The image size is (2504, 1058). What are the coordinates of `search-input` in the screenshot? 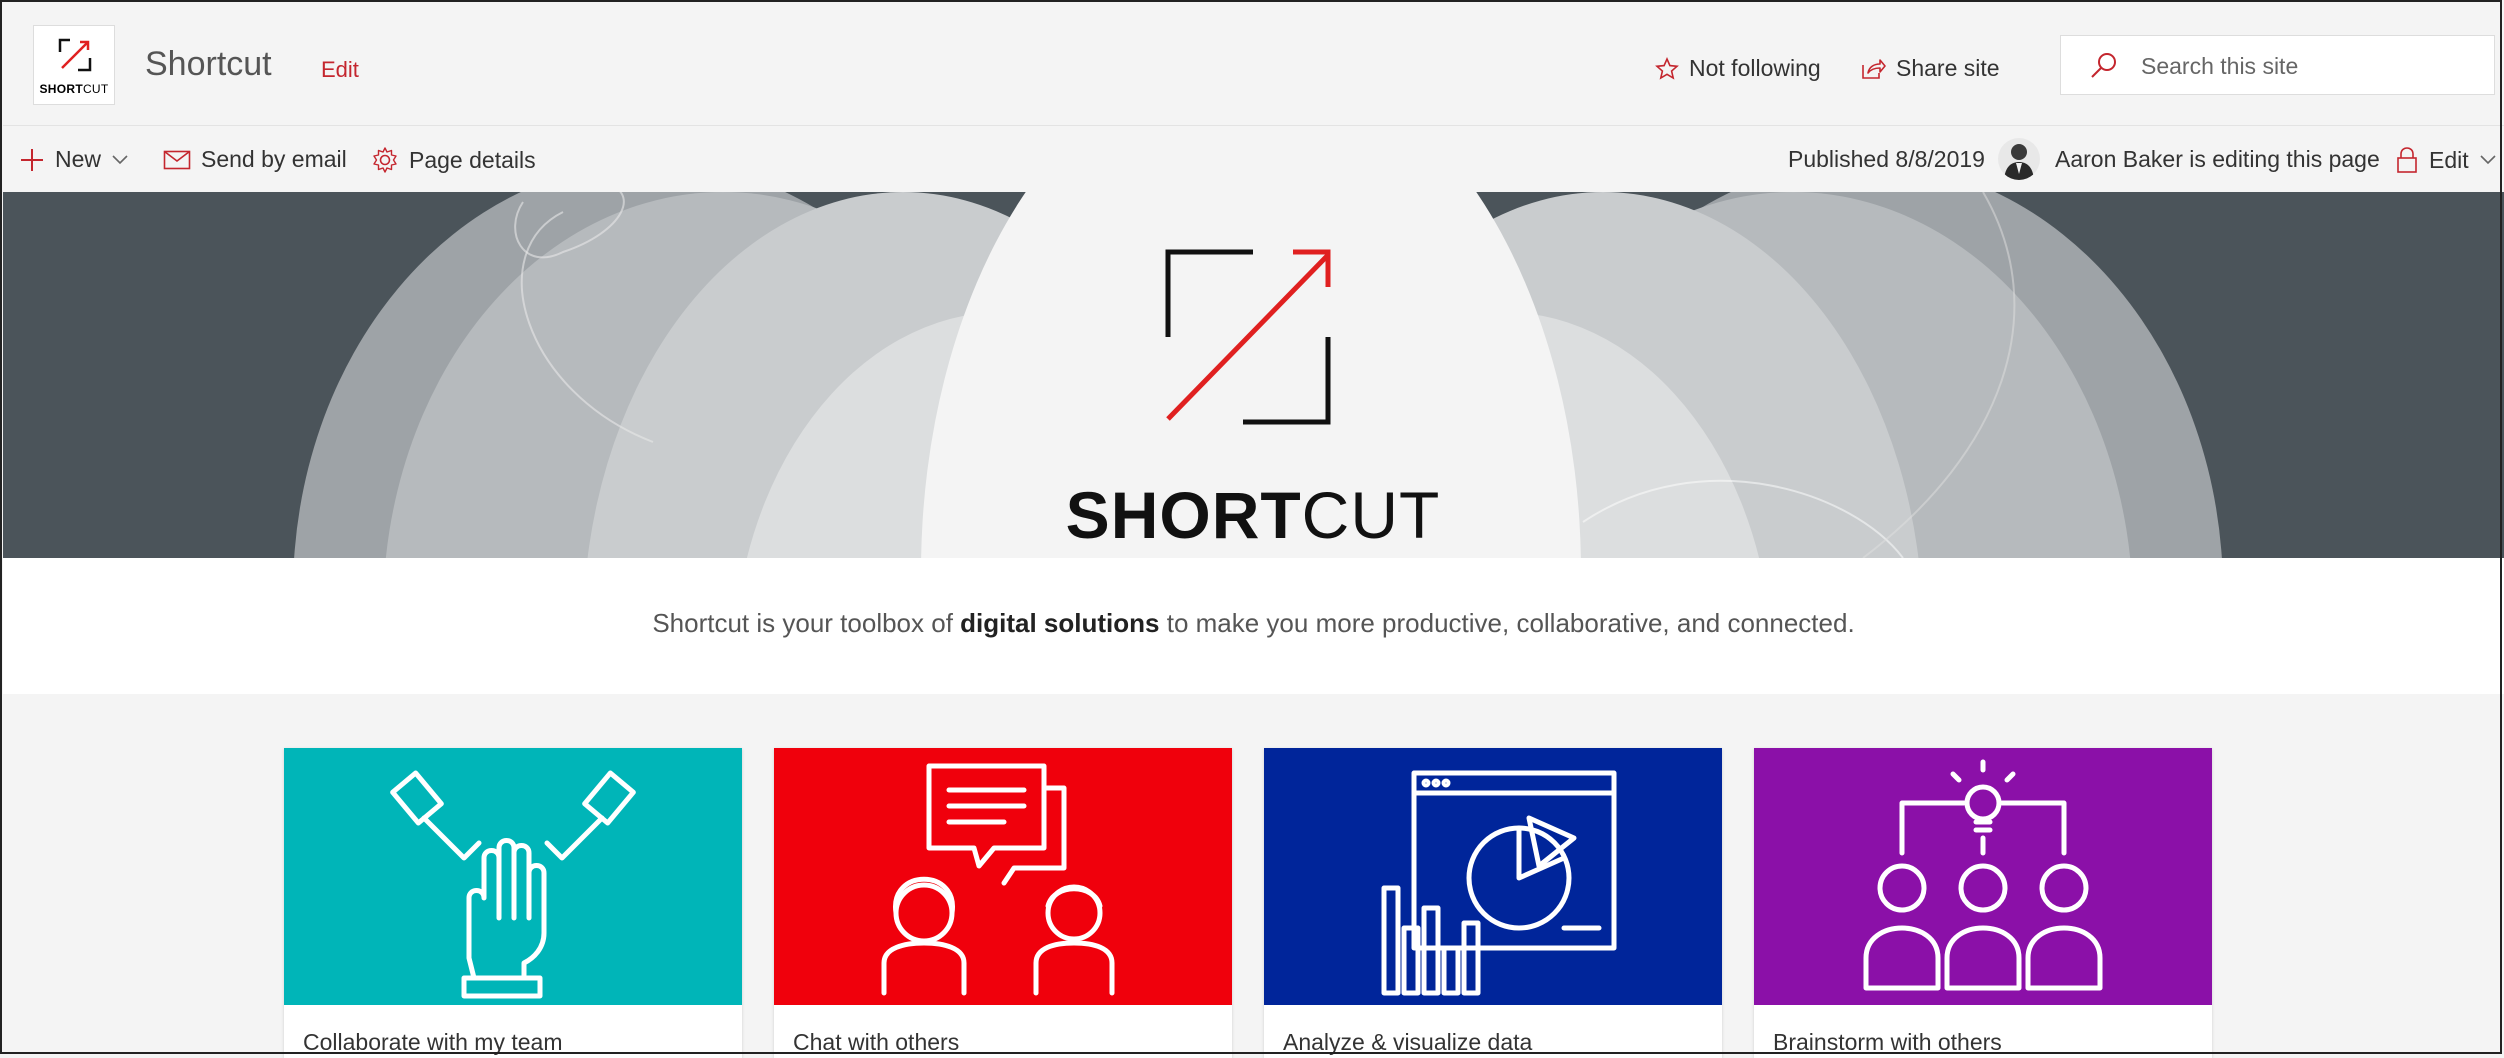 It's located at (2306, 66).